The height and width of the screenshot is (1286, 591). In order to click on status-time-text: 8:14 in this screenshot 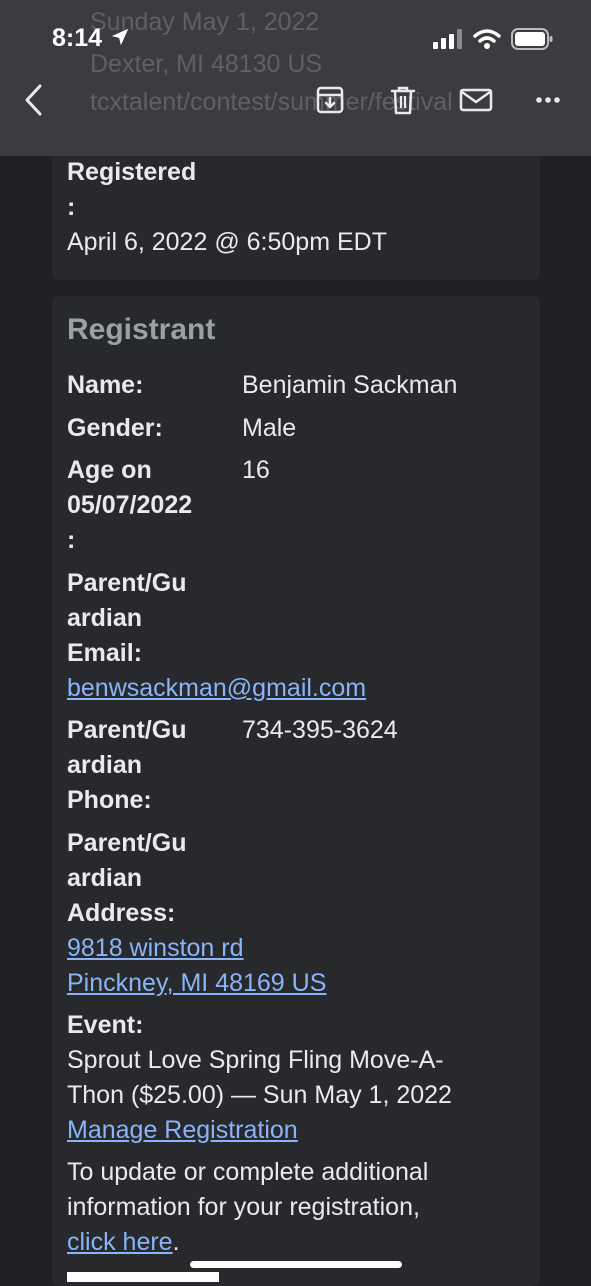, I will do `click(77, 38)`.